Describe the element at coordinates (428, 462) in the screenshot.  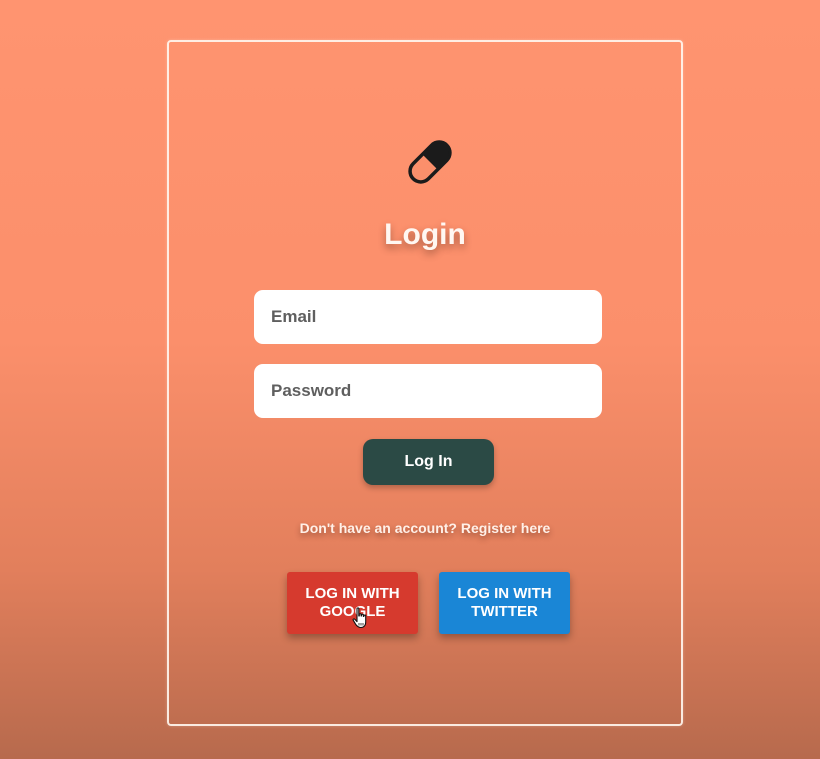
I see `login-button: Log In` at that location.